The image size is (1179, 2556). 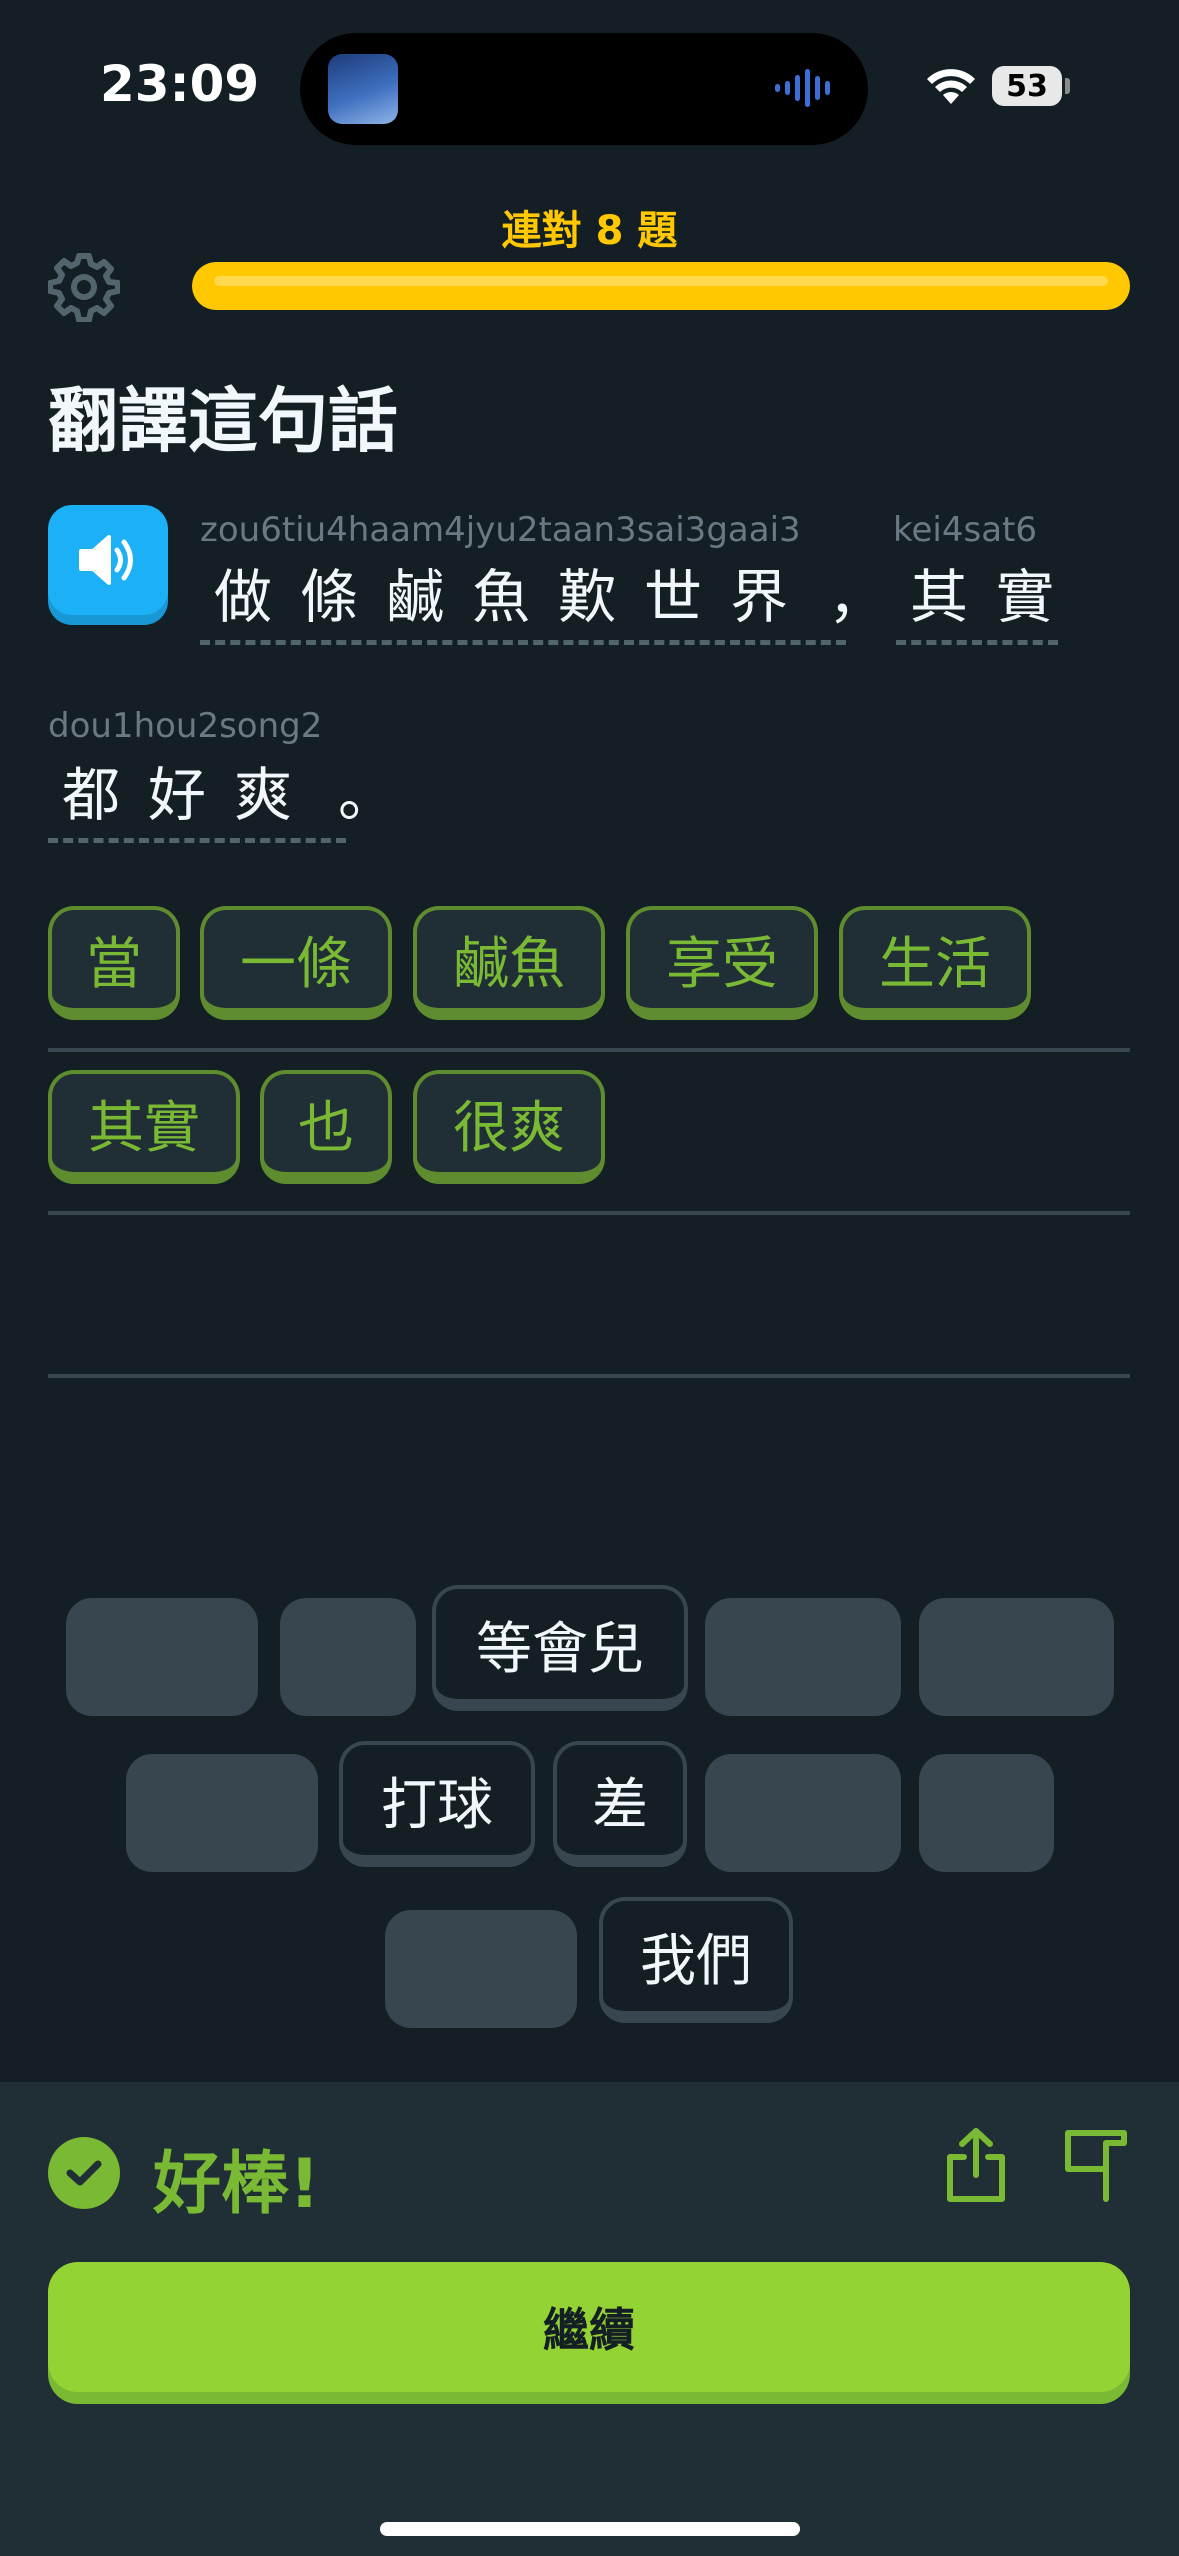 I want to click on lesson-progress-bar, so click(x=661, y=286).